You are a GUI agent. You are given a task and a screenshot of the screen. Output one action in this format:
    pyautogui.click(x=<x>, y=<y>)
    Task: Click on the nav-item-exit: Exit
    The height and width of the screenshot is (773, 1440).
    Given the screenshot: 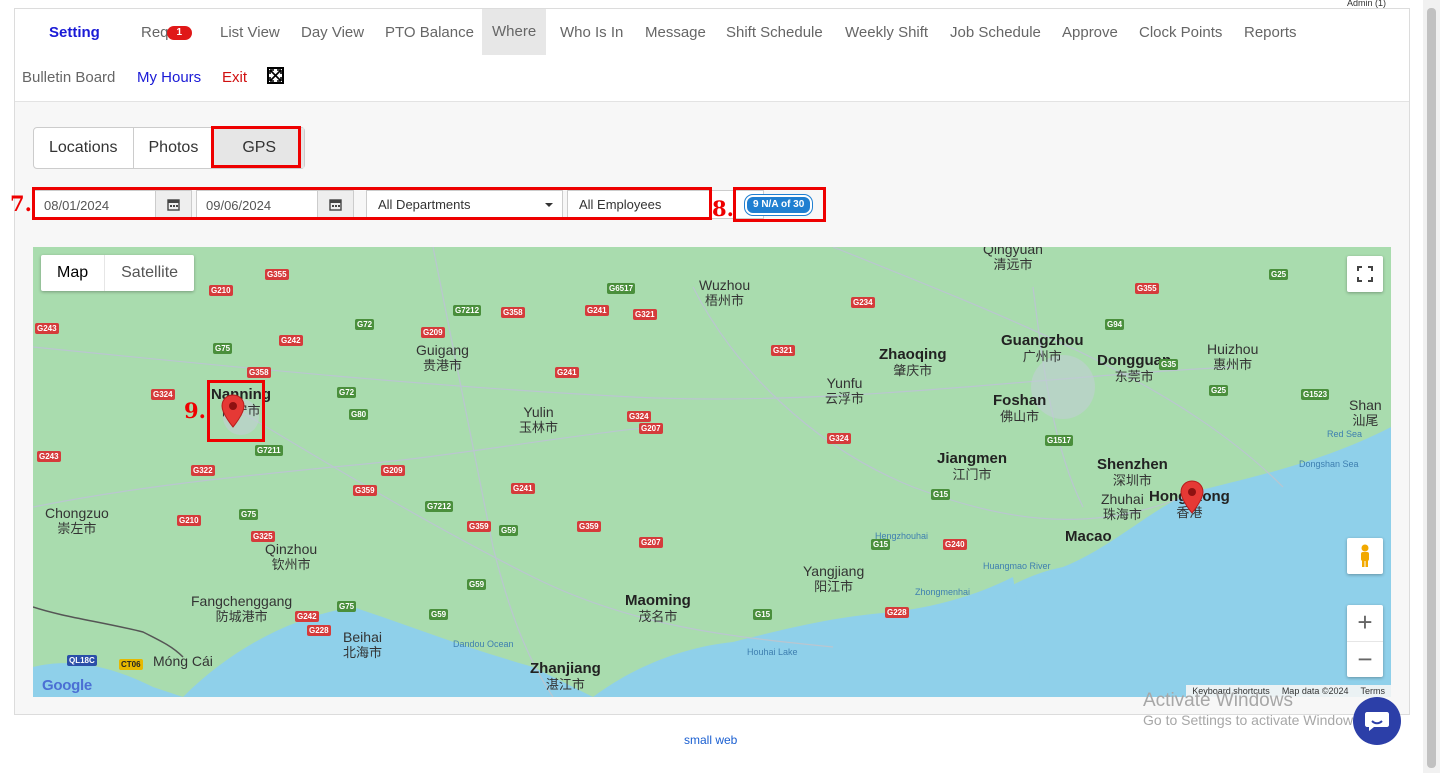 What is the action you would take?
    pyautogui.click(x=234, y=78)
    